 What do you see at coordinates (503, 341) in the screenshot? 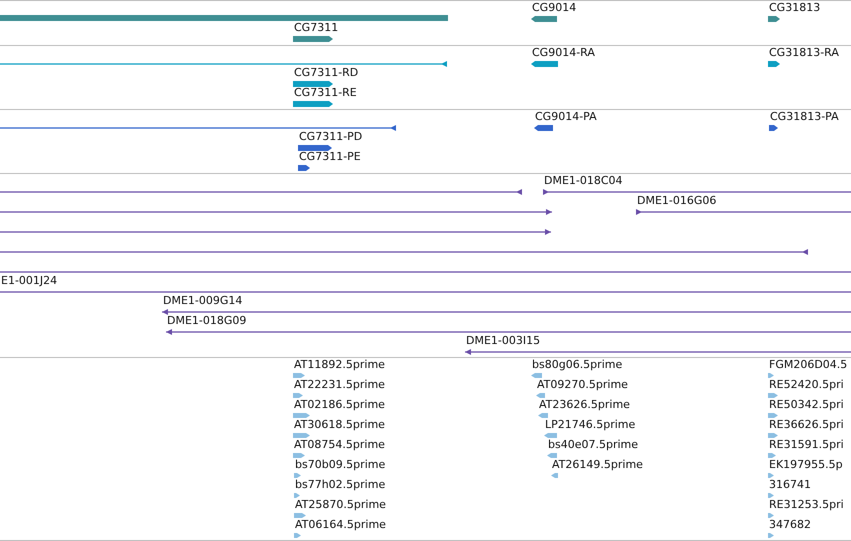
I see `feature-label: DME1-003I15` at bounding box center [503, 341].